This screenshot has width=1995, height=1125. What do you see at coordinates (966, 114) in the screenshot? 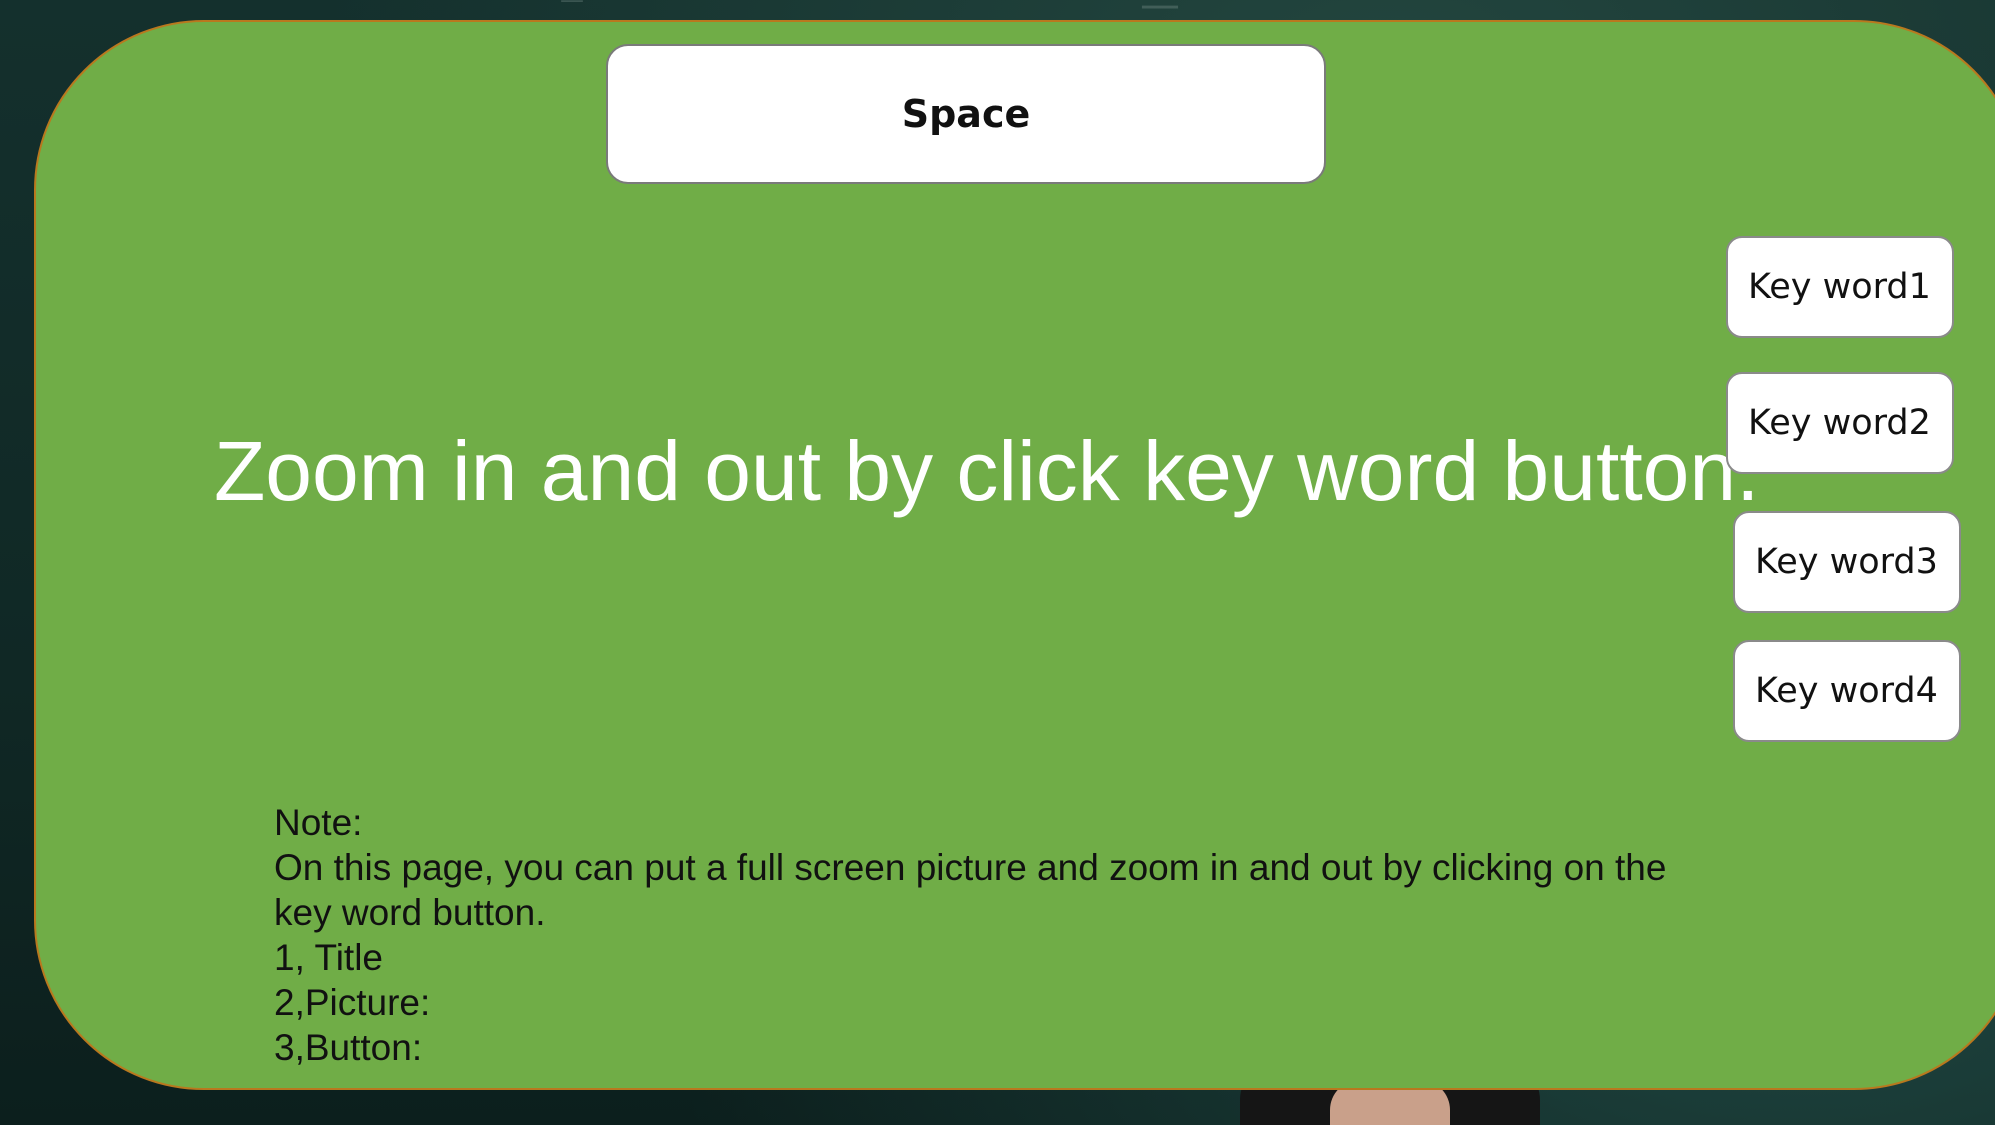
I see `space-button: Space` at bounding box center [966, 114].